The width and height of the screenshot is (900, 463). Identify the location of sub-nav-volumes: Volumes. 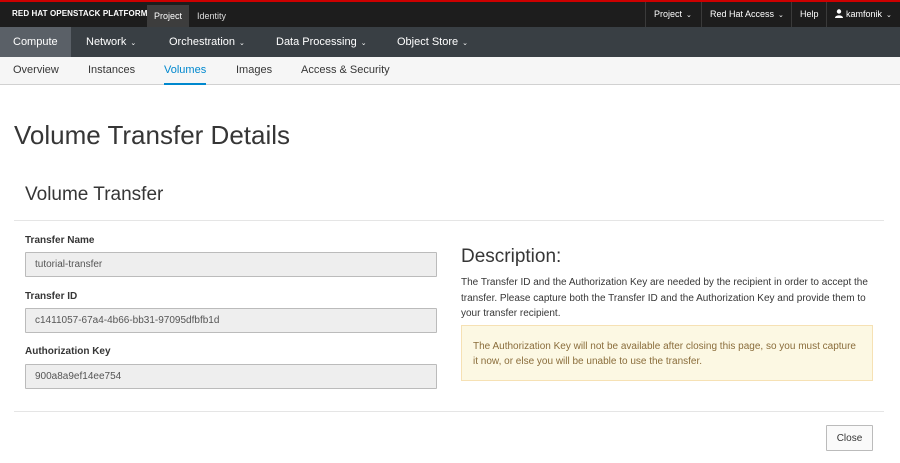
(185, 71).